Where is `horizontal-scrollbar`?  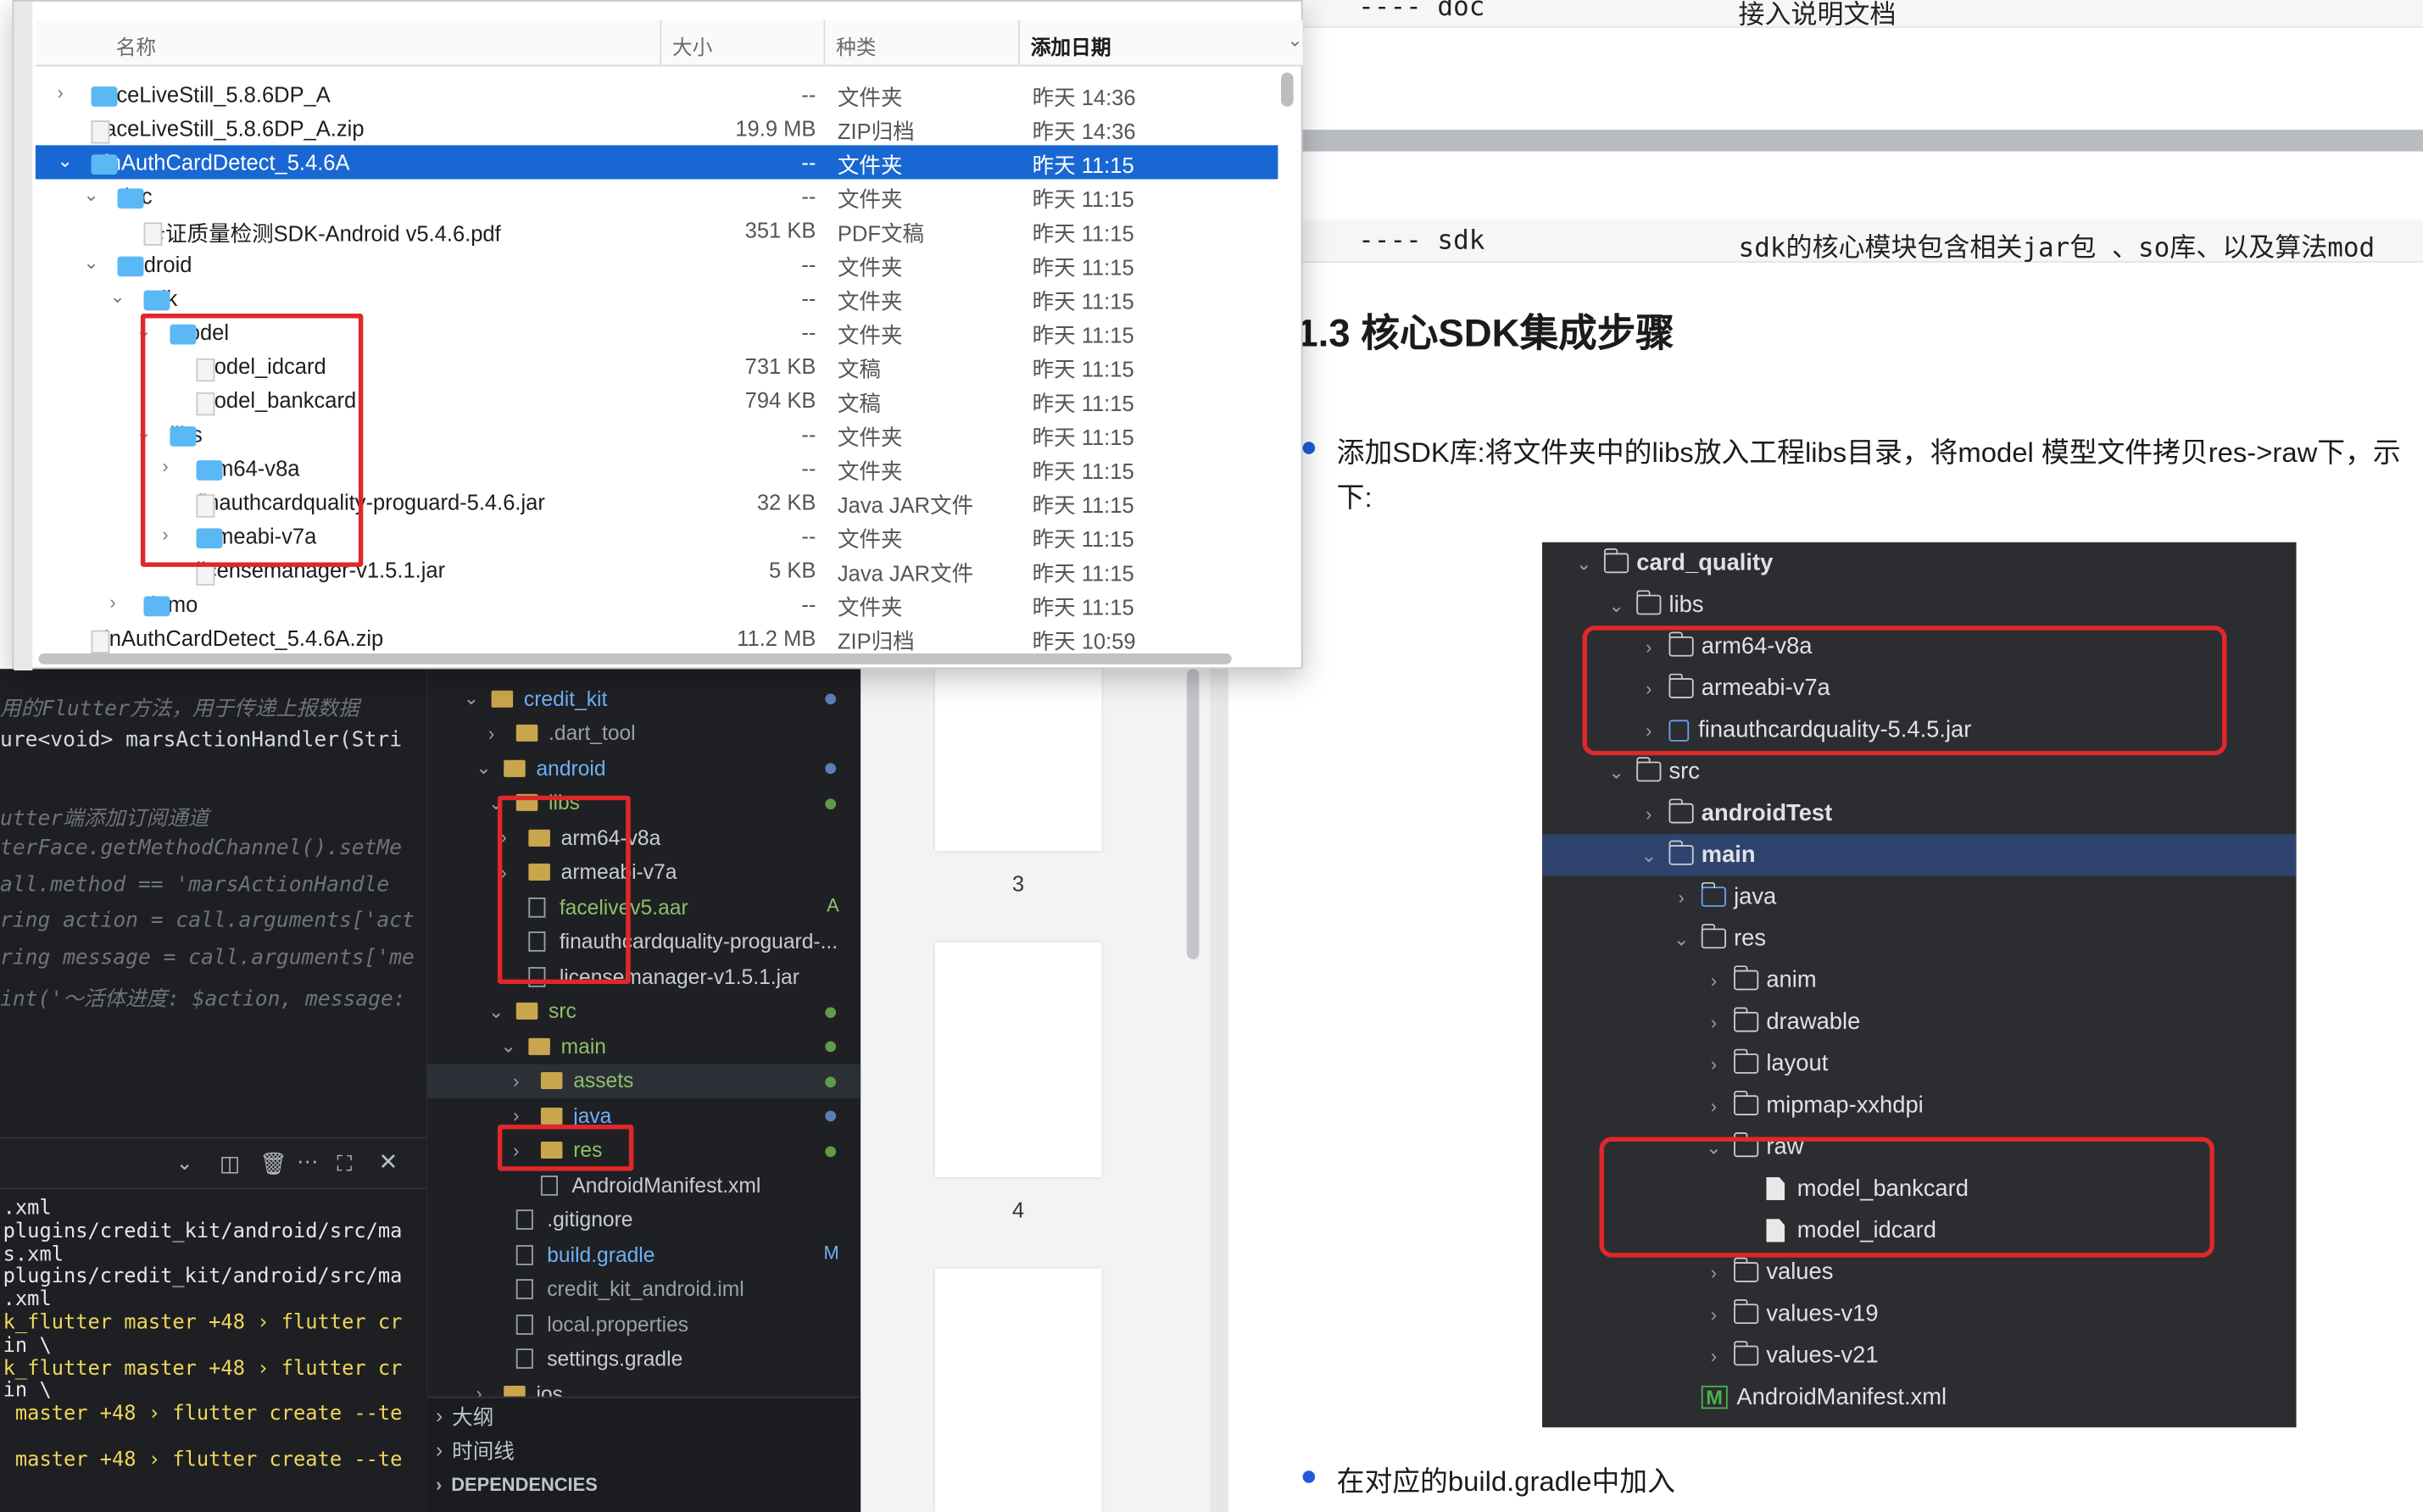 horizontal-scrollbar is located at coordinates (635, 659).